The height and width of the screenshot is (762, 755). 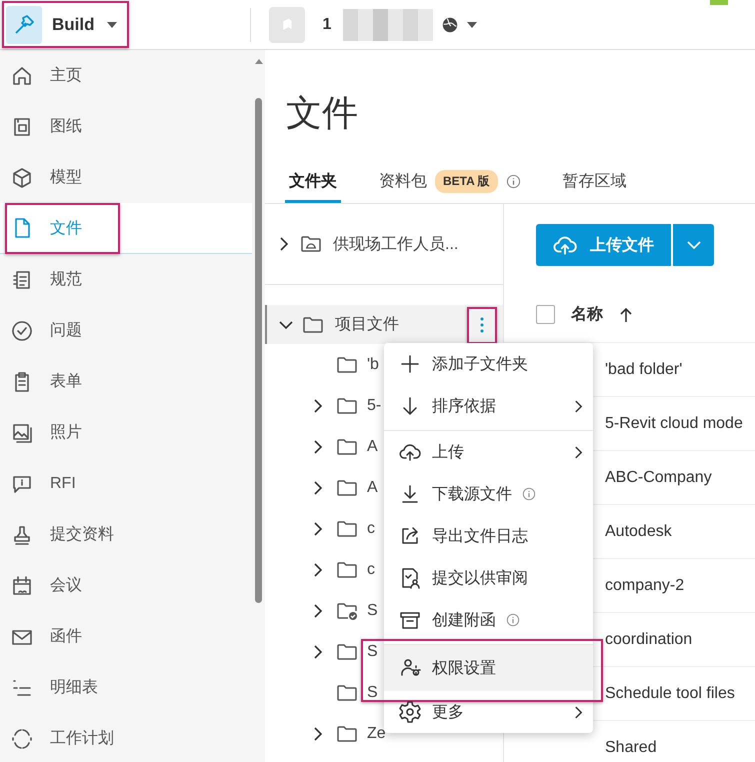 What do you see at coordinates (464, 620) in the screenshot?
I see `menu-label: 创建附函` at bounding box center [464, 620].